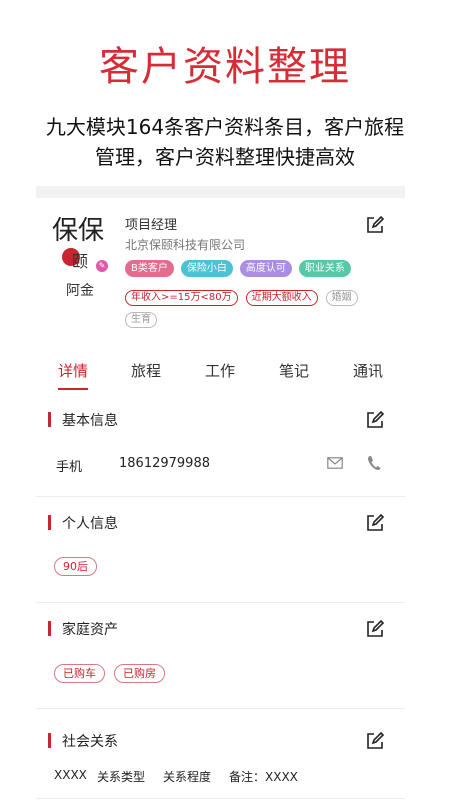 This screenshot has height=800, width=450. I want to click on tab-work: 工作, so click(220, 370).